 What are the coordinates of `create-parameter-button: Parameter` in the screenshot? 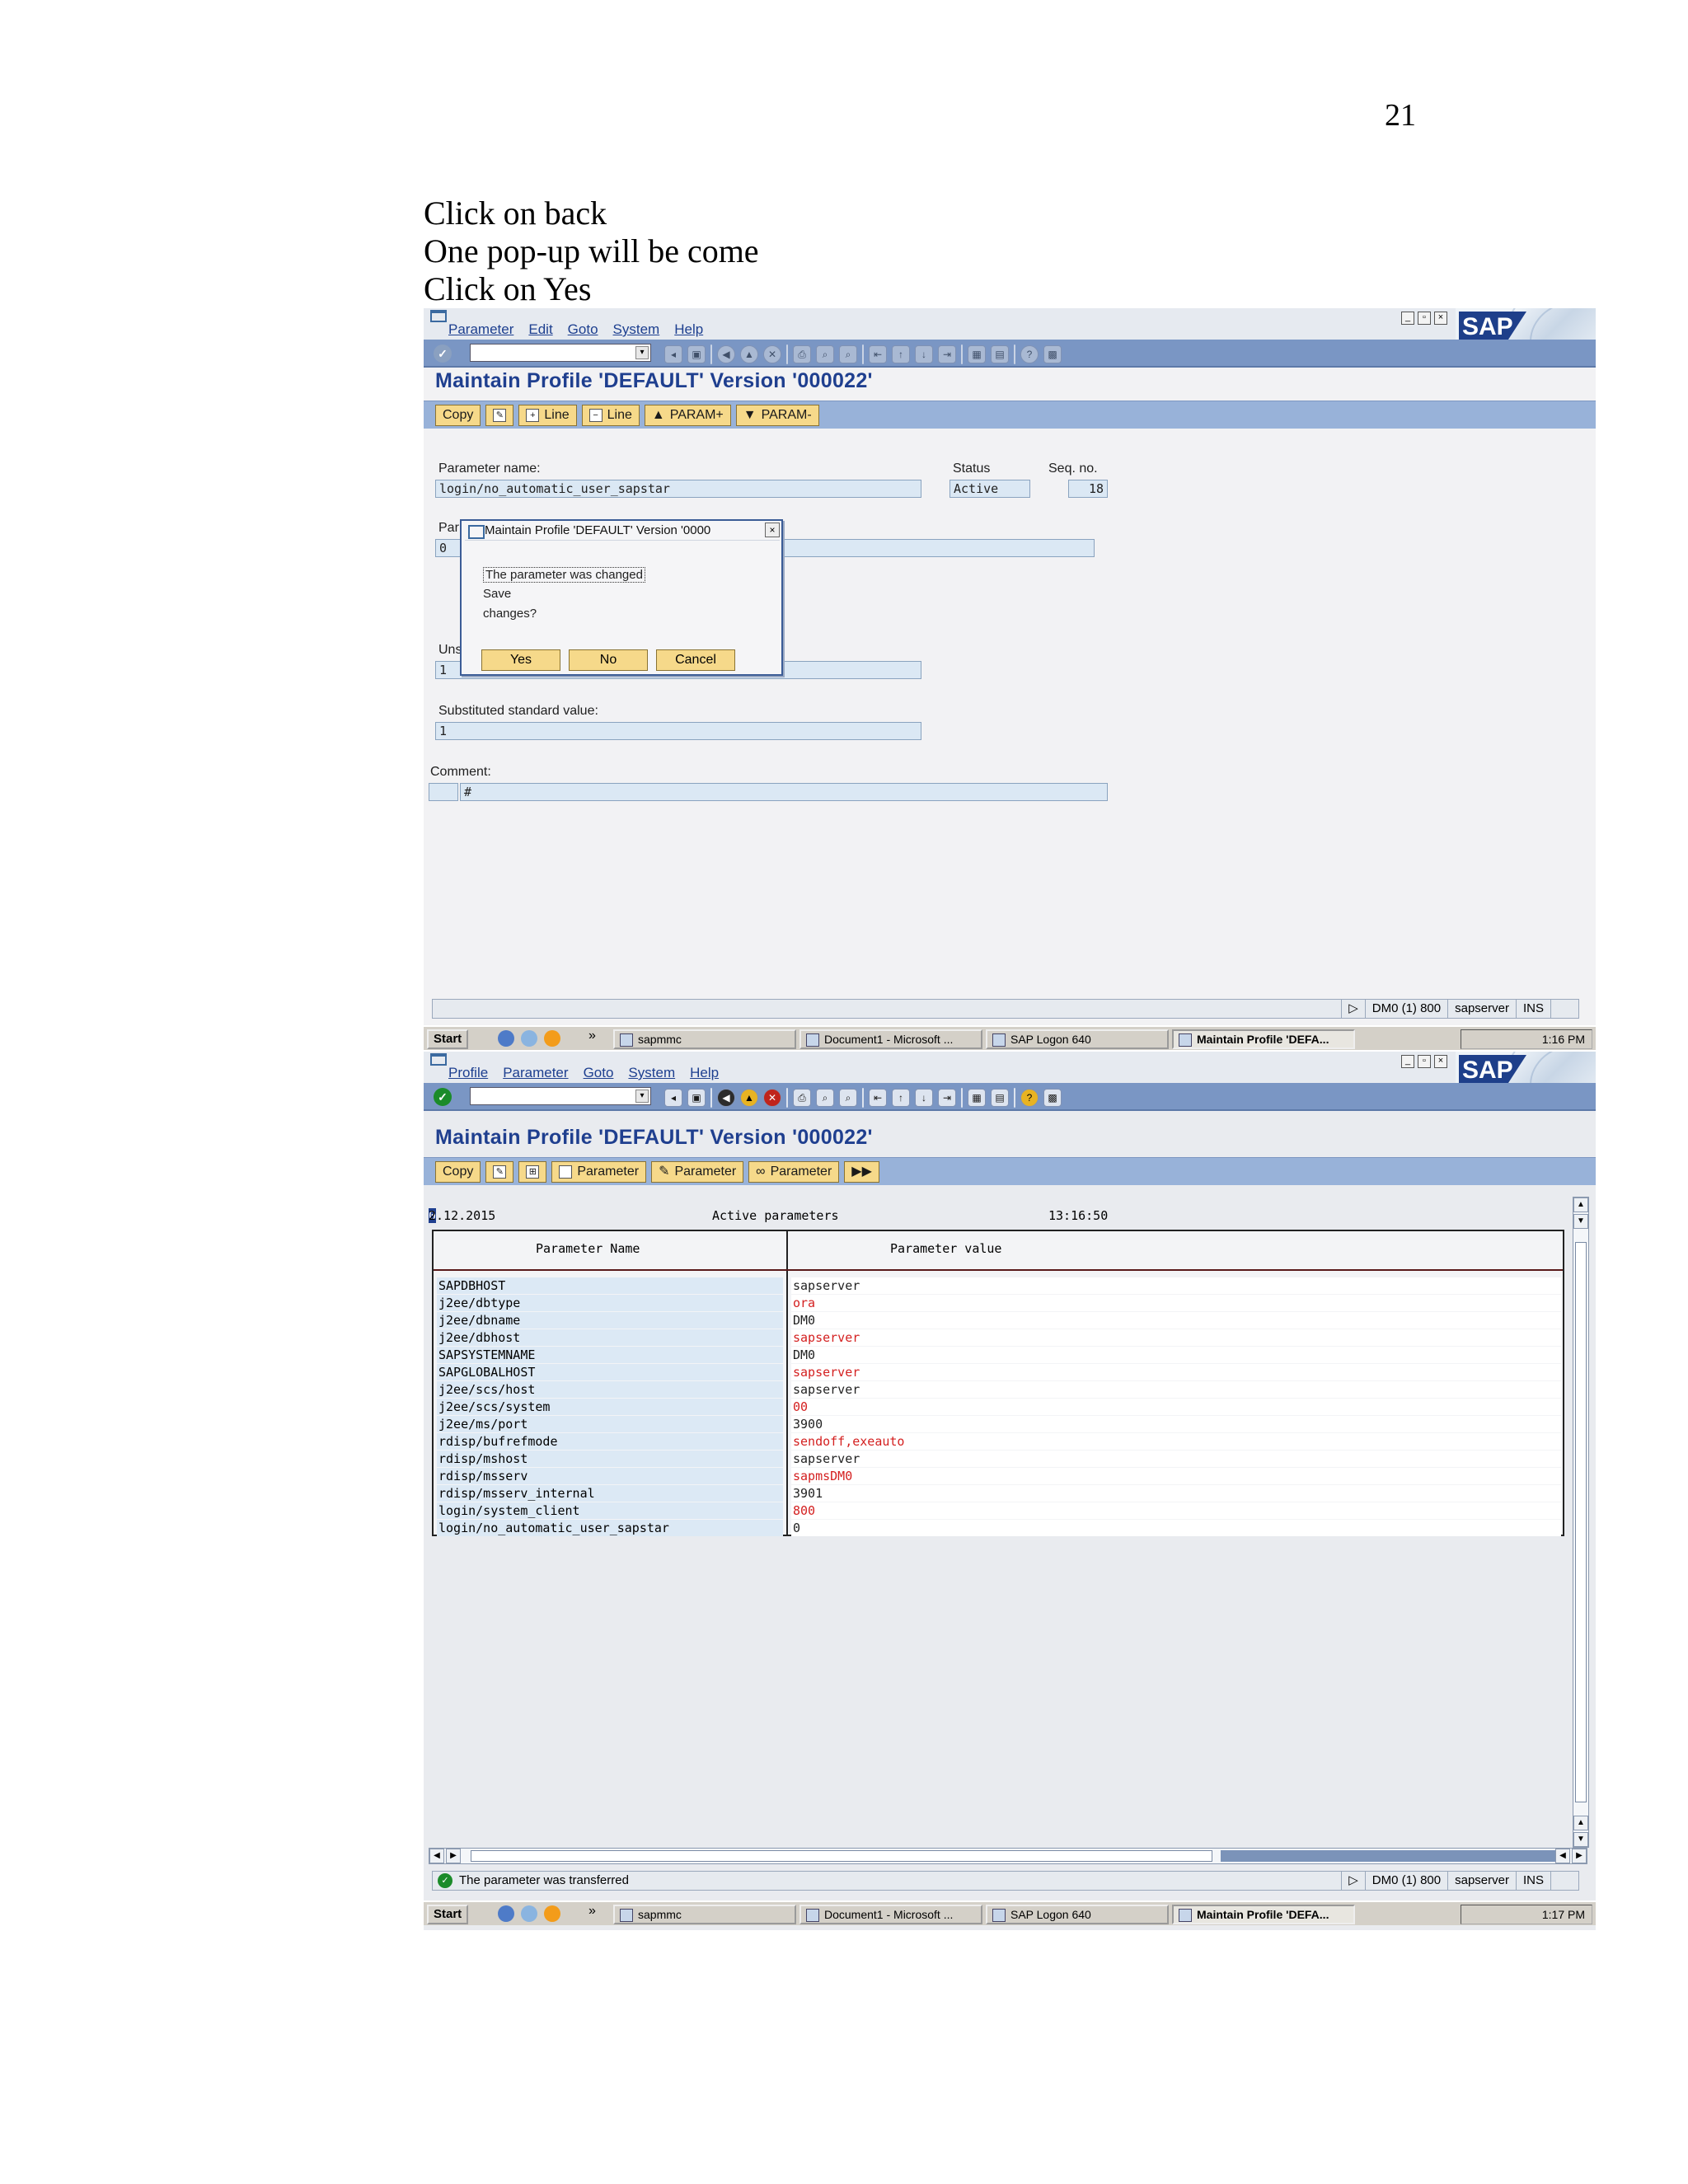 It's located at (599, 1172).